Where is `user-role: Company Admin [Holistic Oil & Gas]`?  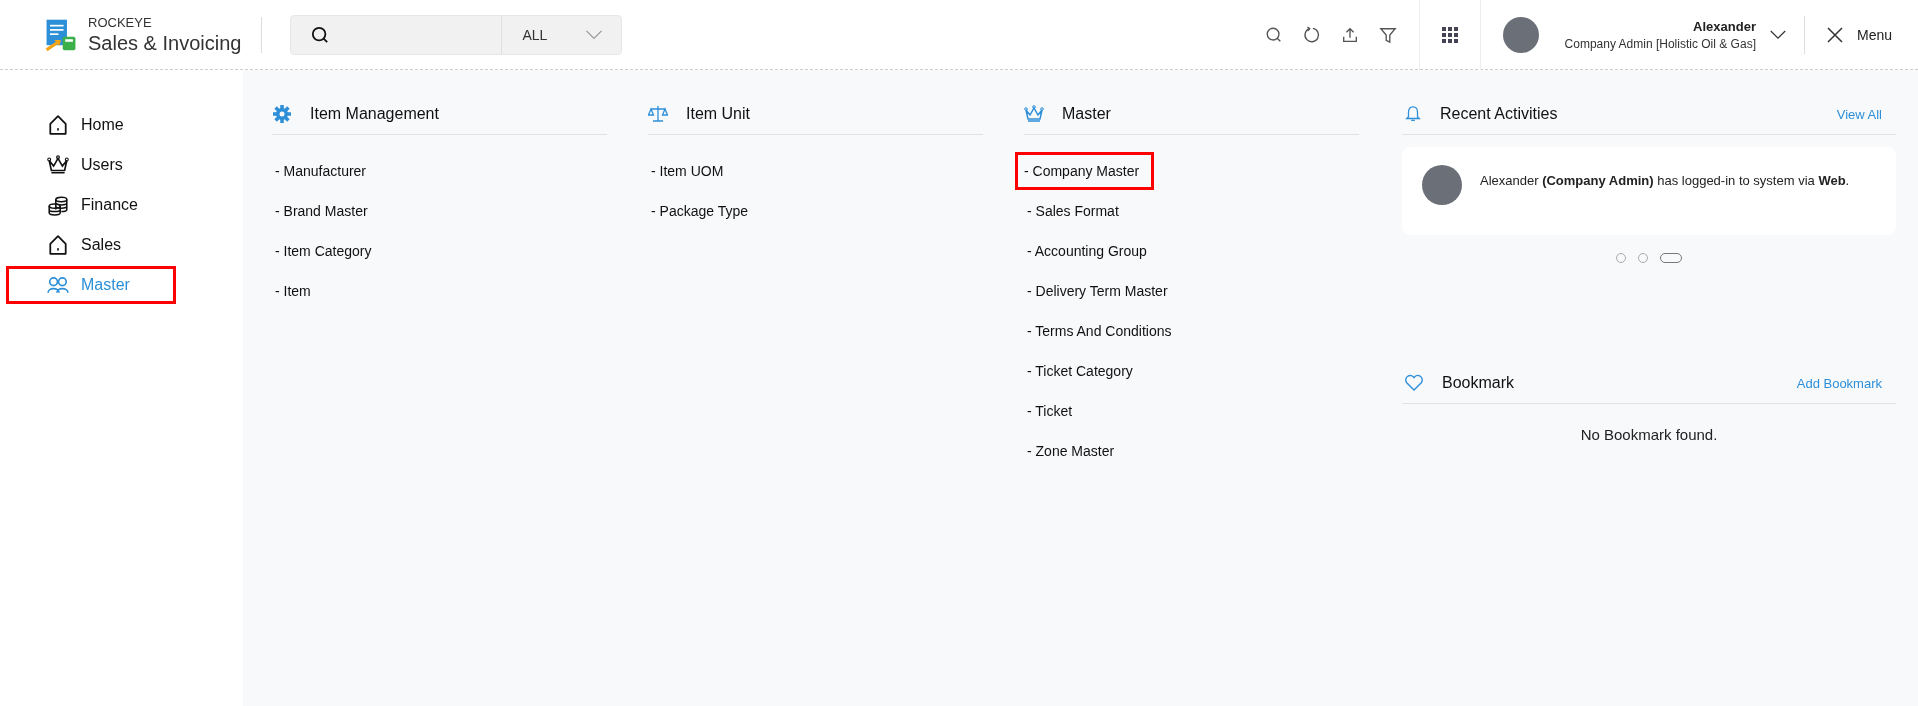
user-role: Company Admin [Holistic Oil & Gas] is located at coordinates (1660, 43).